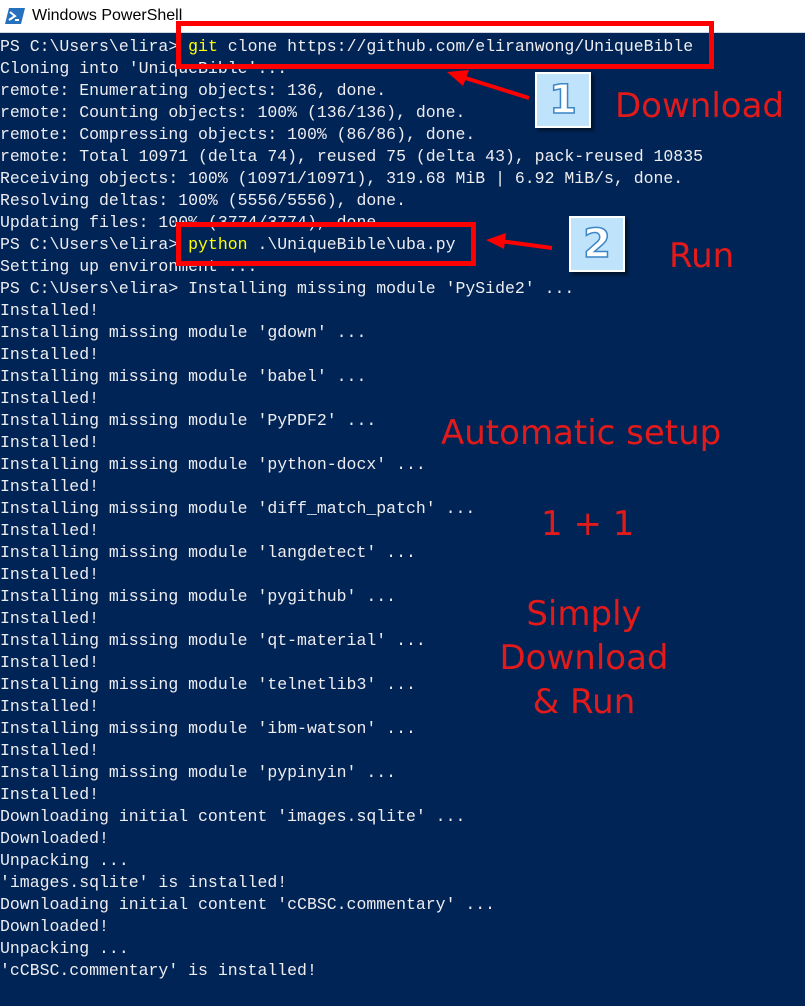 This screenshot has height=1006, width=805. Describe the element at coordinates (445, 45) in the screenshot. I see `git-clone-highlight-box` at that location.